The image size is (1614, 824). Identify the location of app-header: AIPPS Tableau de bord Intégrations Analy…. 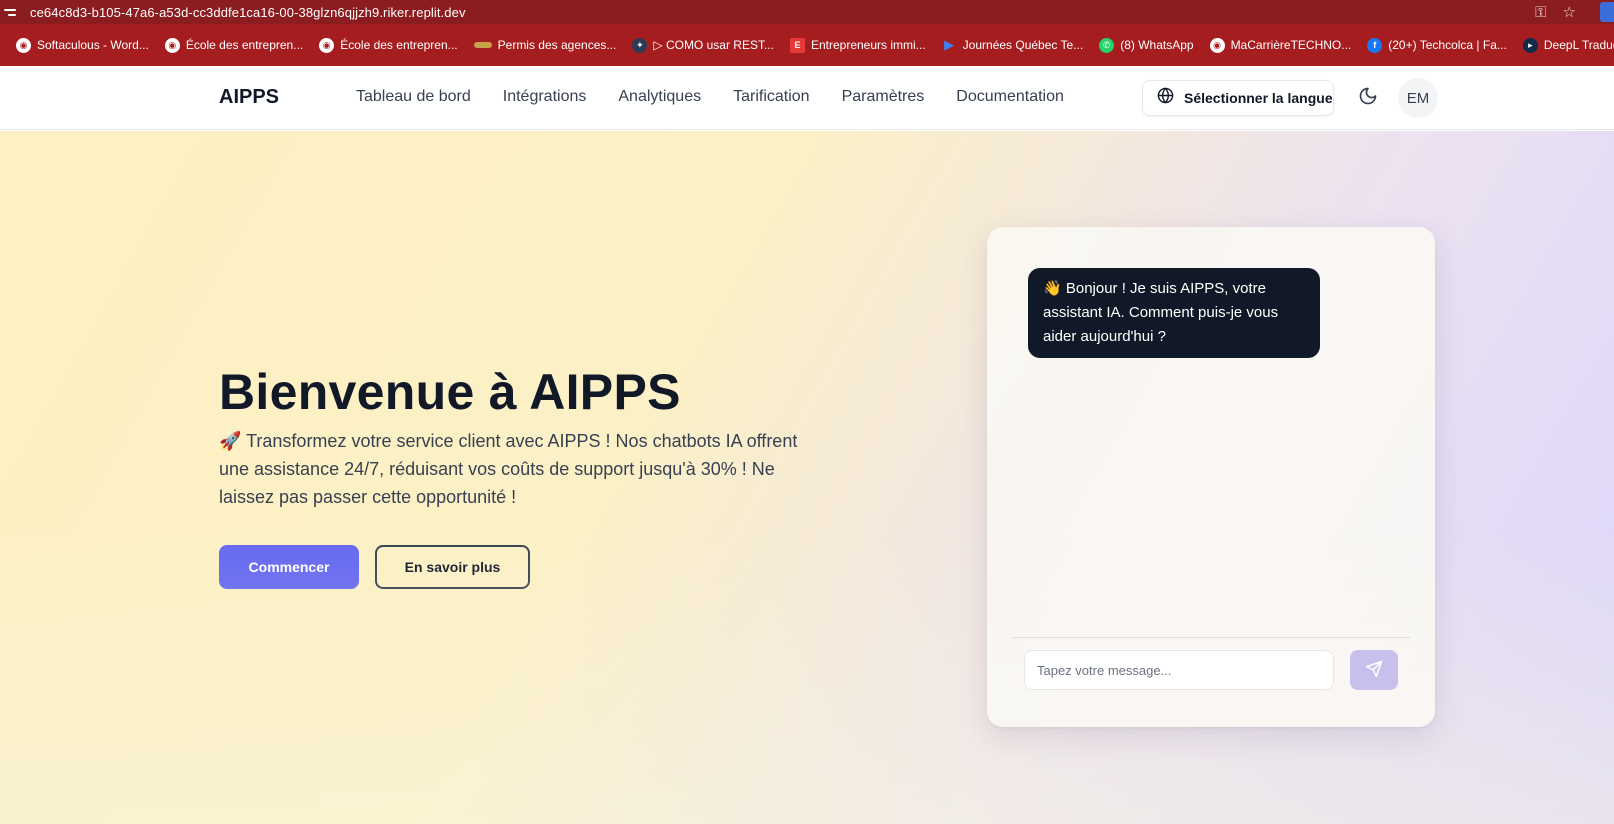
(807, 98).